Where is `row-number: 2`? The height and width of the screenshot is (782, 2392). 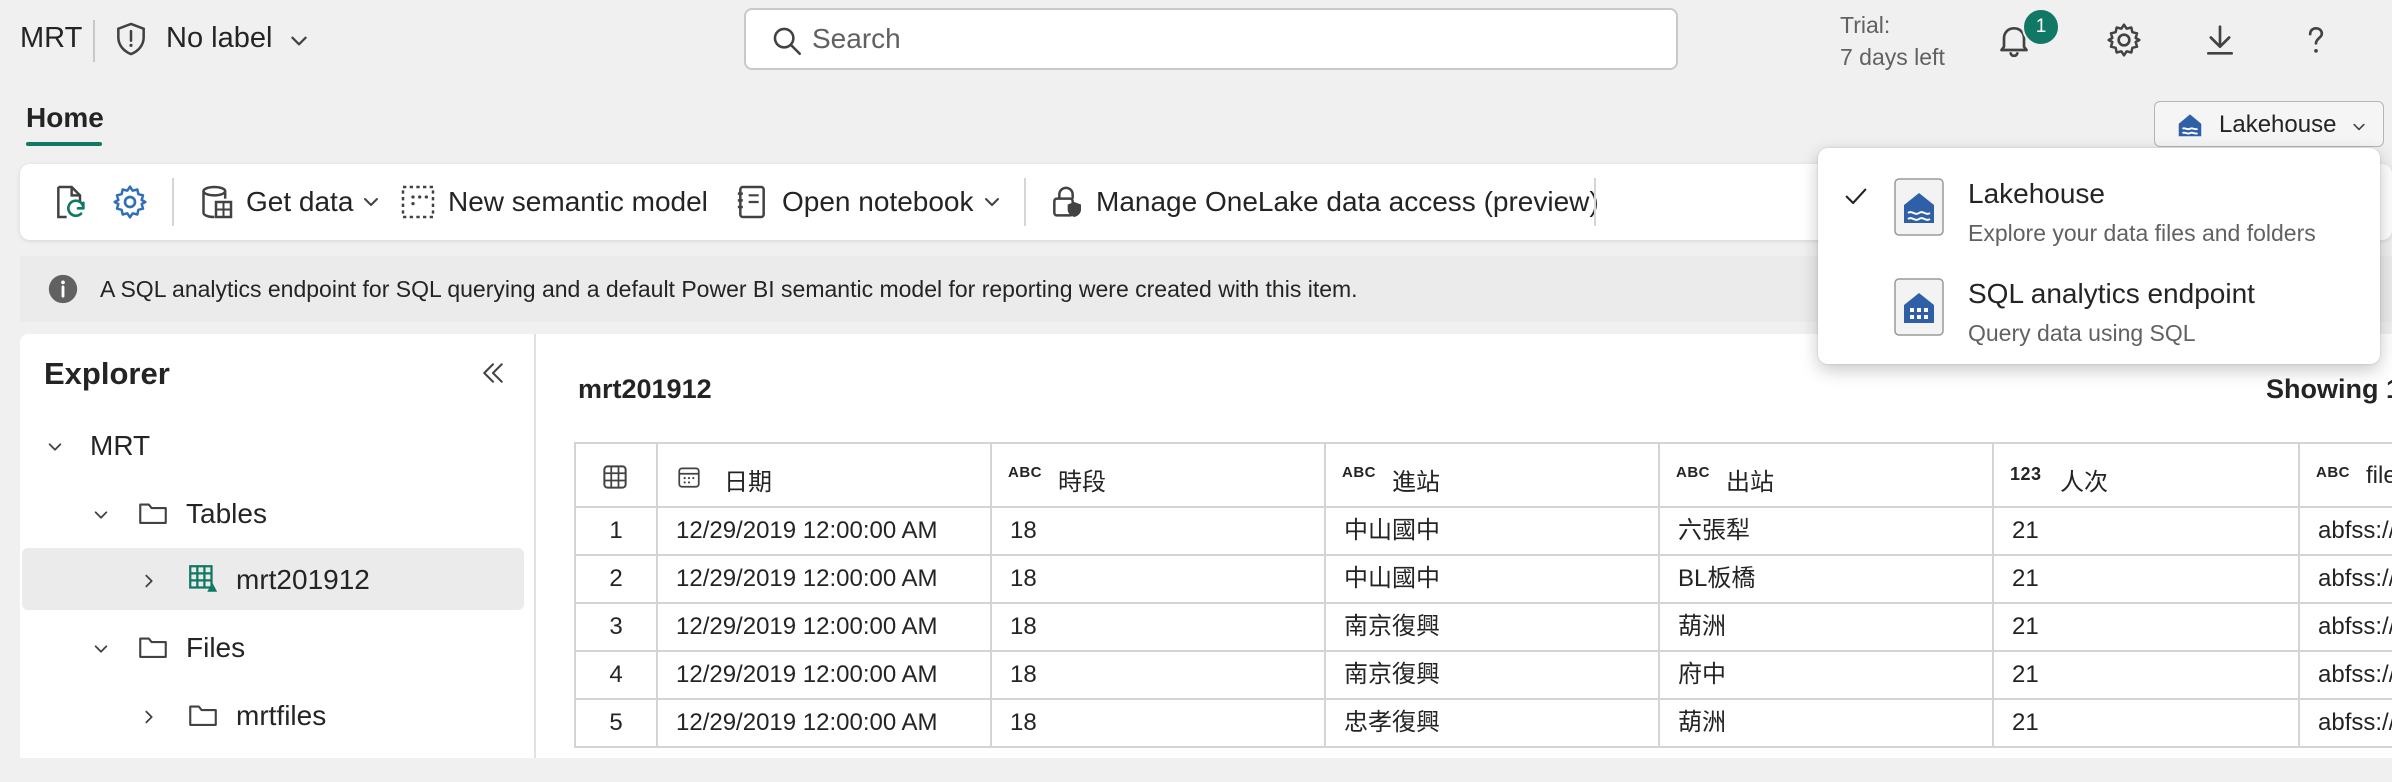
row-number: 2 is located at coordinates (615, 580).